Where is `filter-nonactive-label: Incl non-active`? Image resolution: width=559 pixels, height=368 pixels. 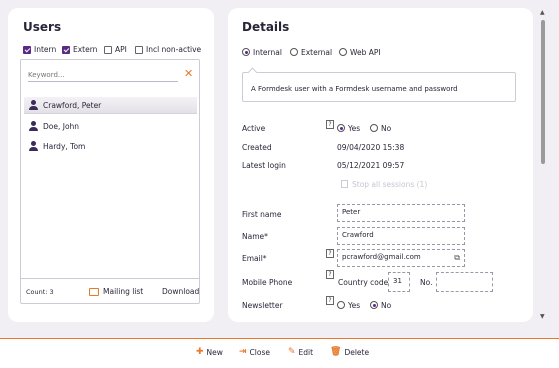
filter-nonactive-label: Incl non-active is located at coordinates (174, 49).